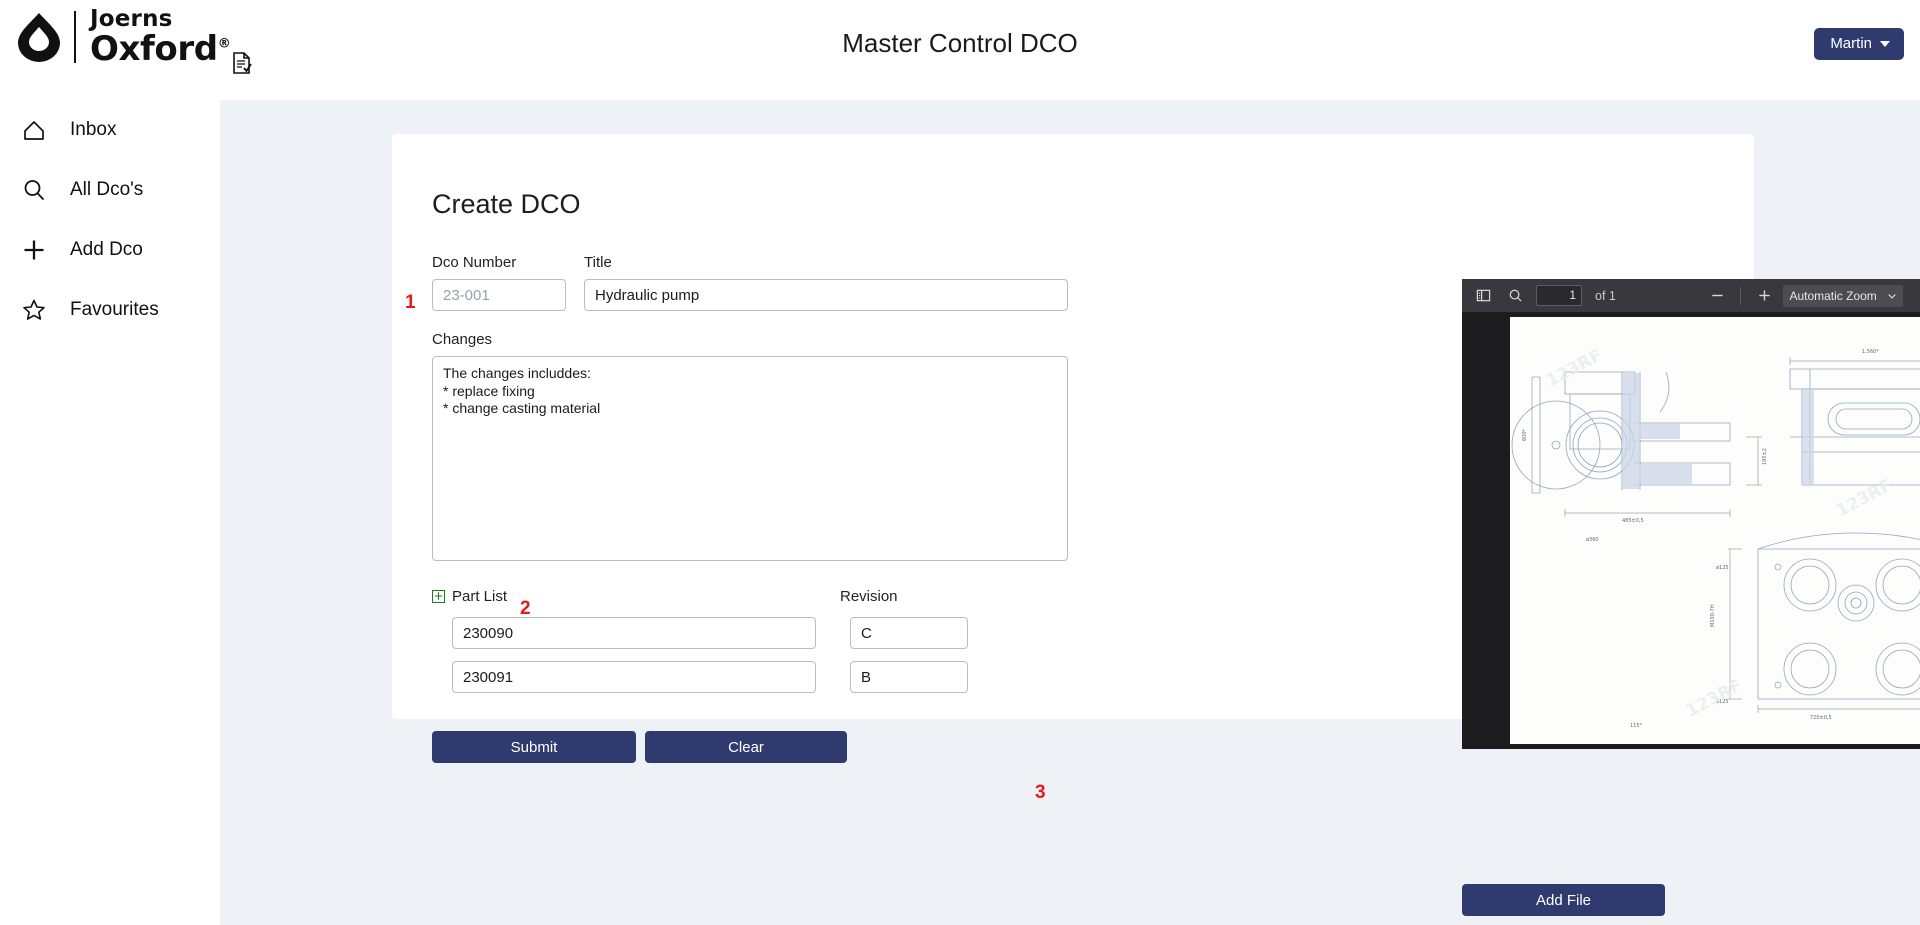 The image size is (1920, 925). What do you see at coordinates (1765, 456) in the screenshot?
I see `svg-text: 195±2` at bounding box center [1765, 456].